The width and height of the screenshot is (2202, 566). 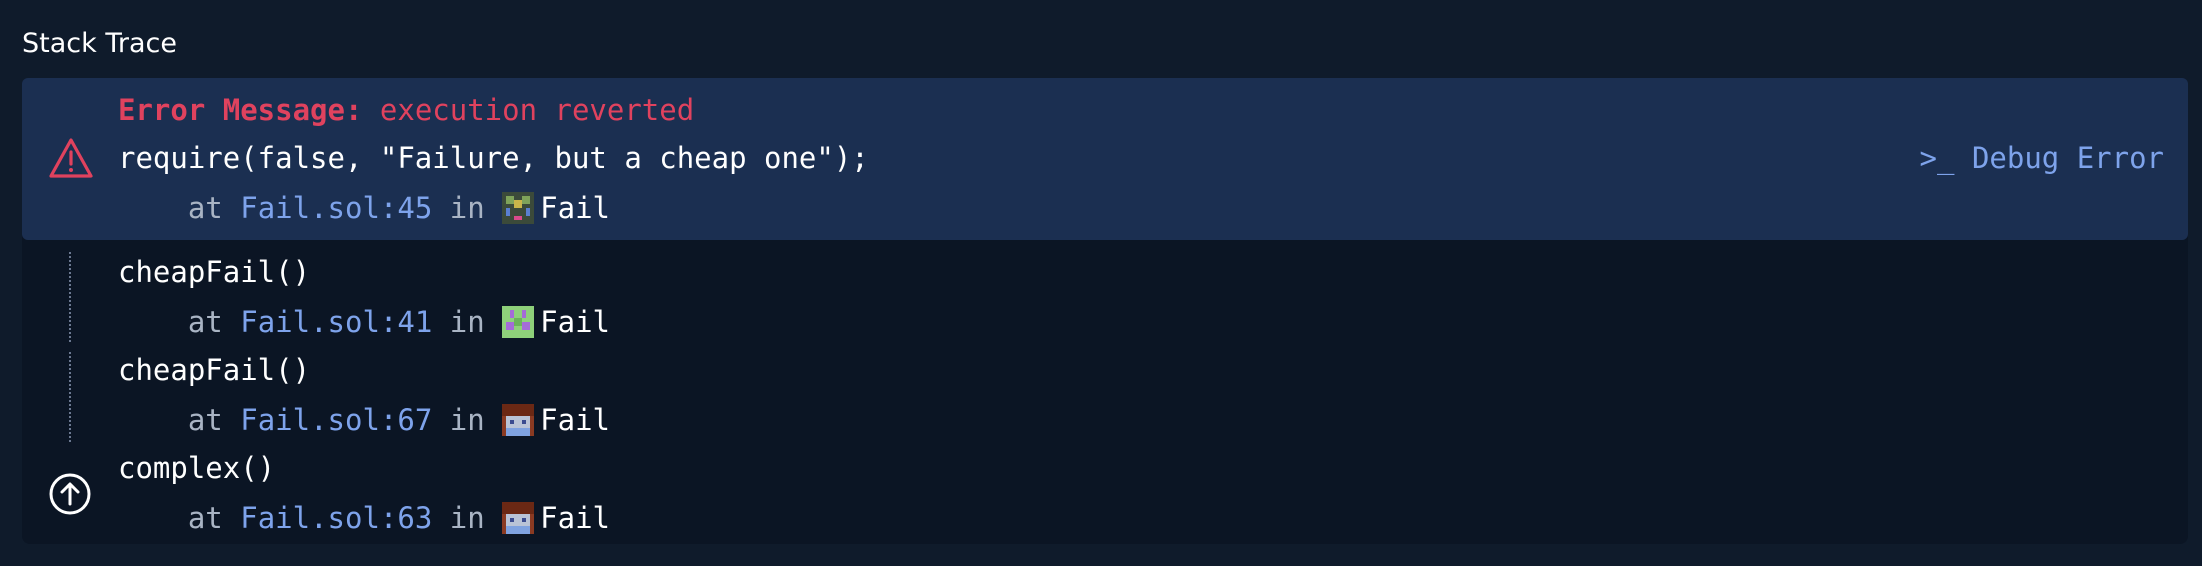 I want to click on debug-error-label: Debug Error, so click(x=2067, y=158).